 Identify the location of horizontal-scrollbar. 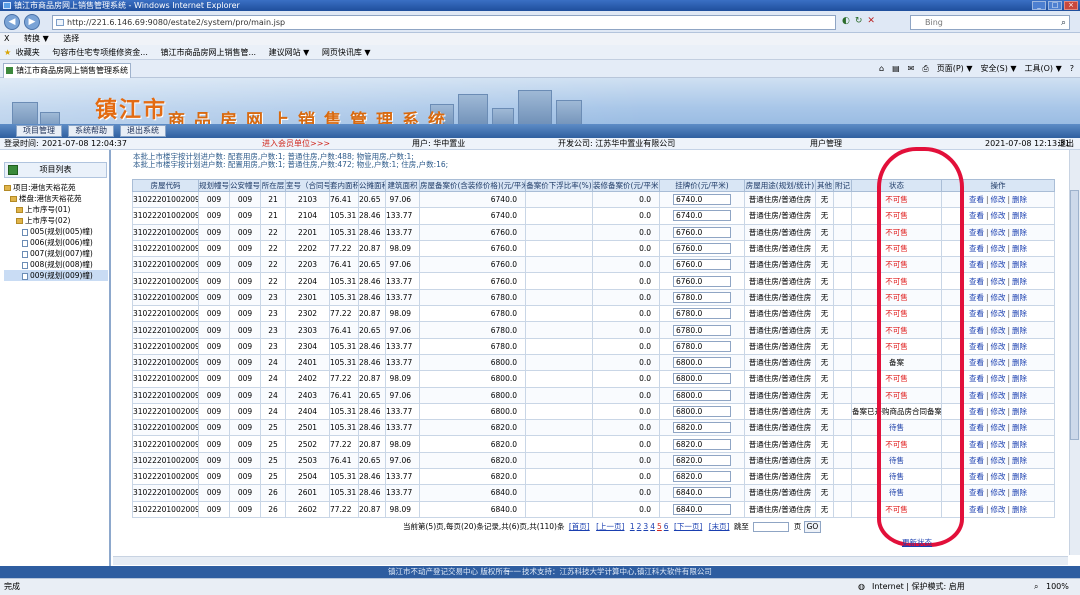
(590, 560).